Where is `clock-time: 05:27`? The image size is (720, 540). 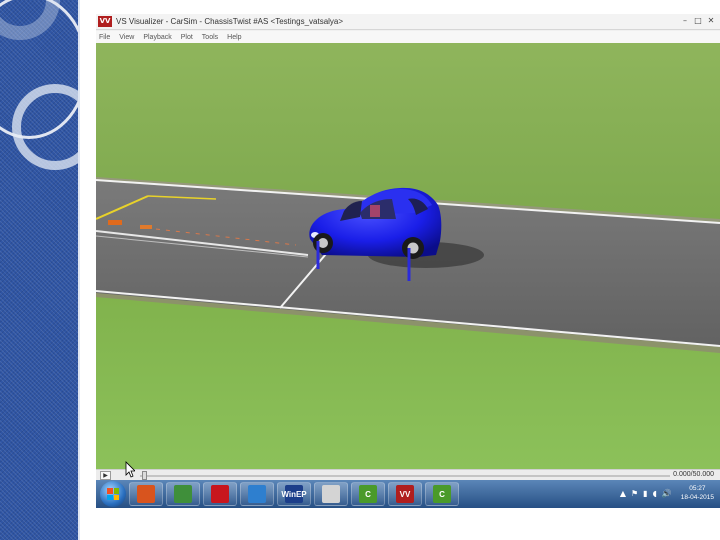 clock-time: 05:27 is located at coordinates (697, 488).